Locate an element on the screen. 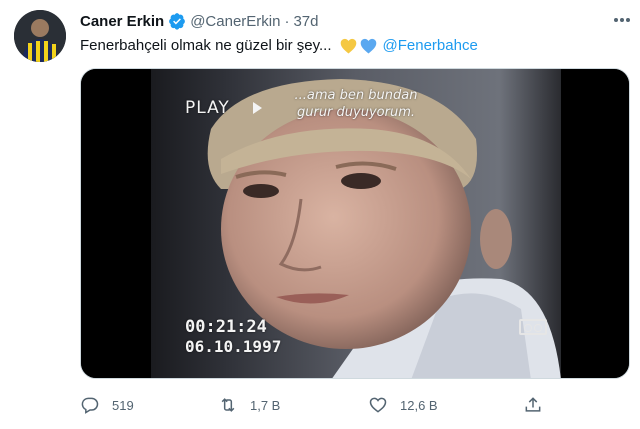 This screenshot has width=640, height=429. tweet-header: Caner Erkin @CanerErkin · 37d is located at coordinates (199, 21).